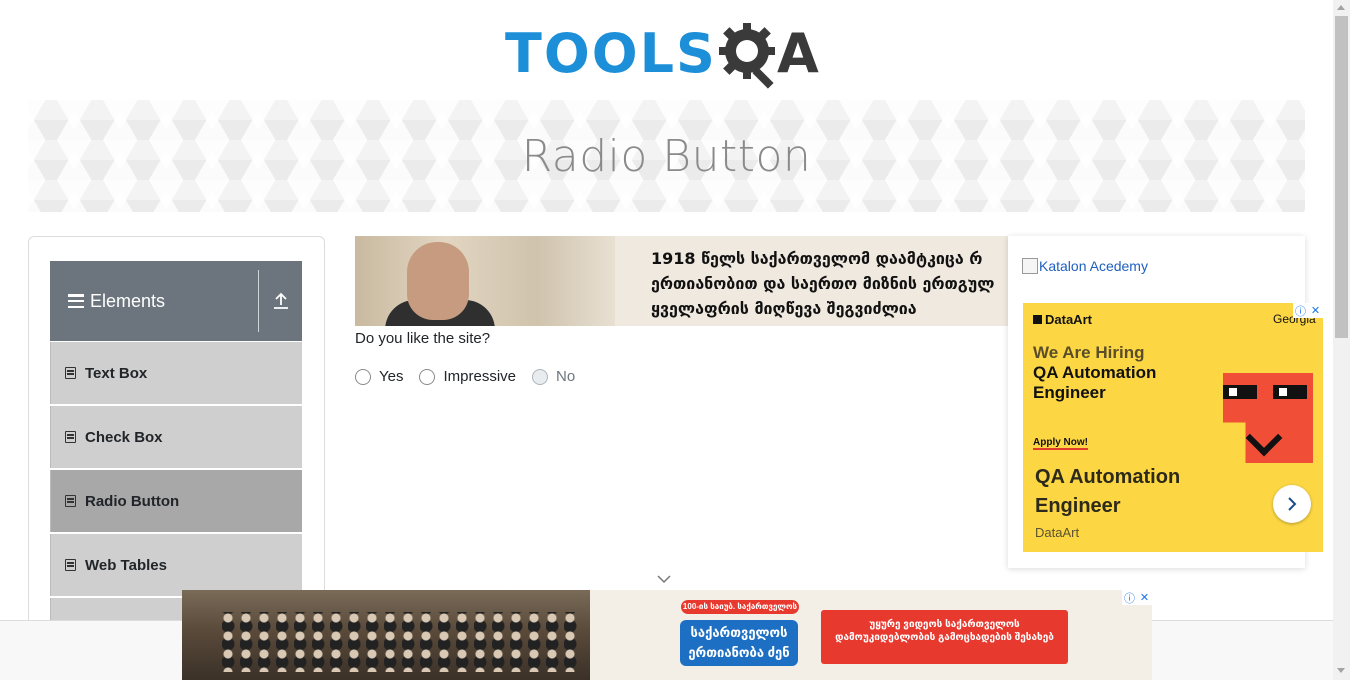 This screenshot has height=680, width=1350. I want to click on radio-label: Yes, so click(391, 376).